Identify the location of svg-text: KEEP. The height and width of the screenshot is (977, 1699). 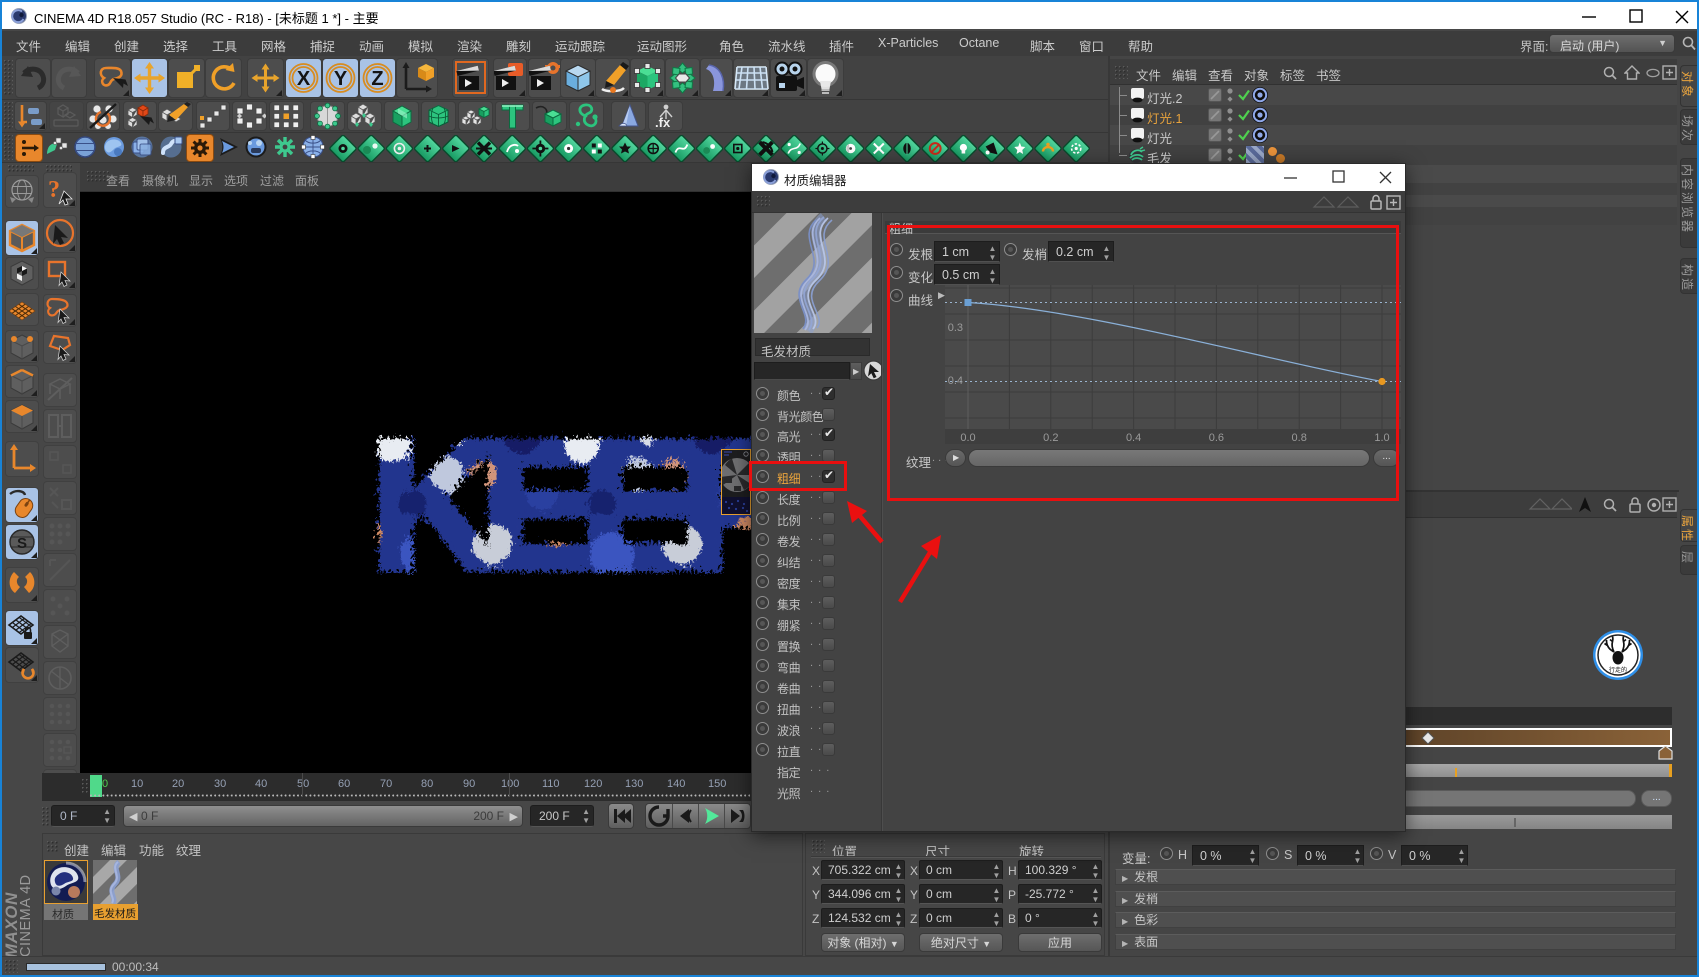
(559, 501).